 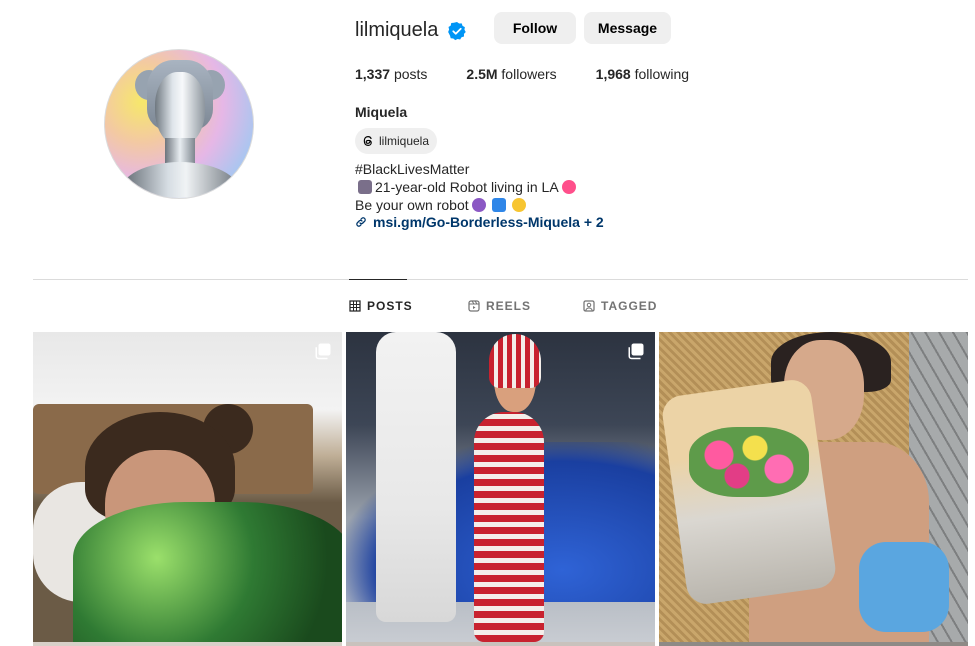 What do you see at coordinates (904, 587) in the screenshot?
I see `post-image-blue-bag` at bounding box center [904, 587].